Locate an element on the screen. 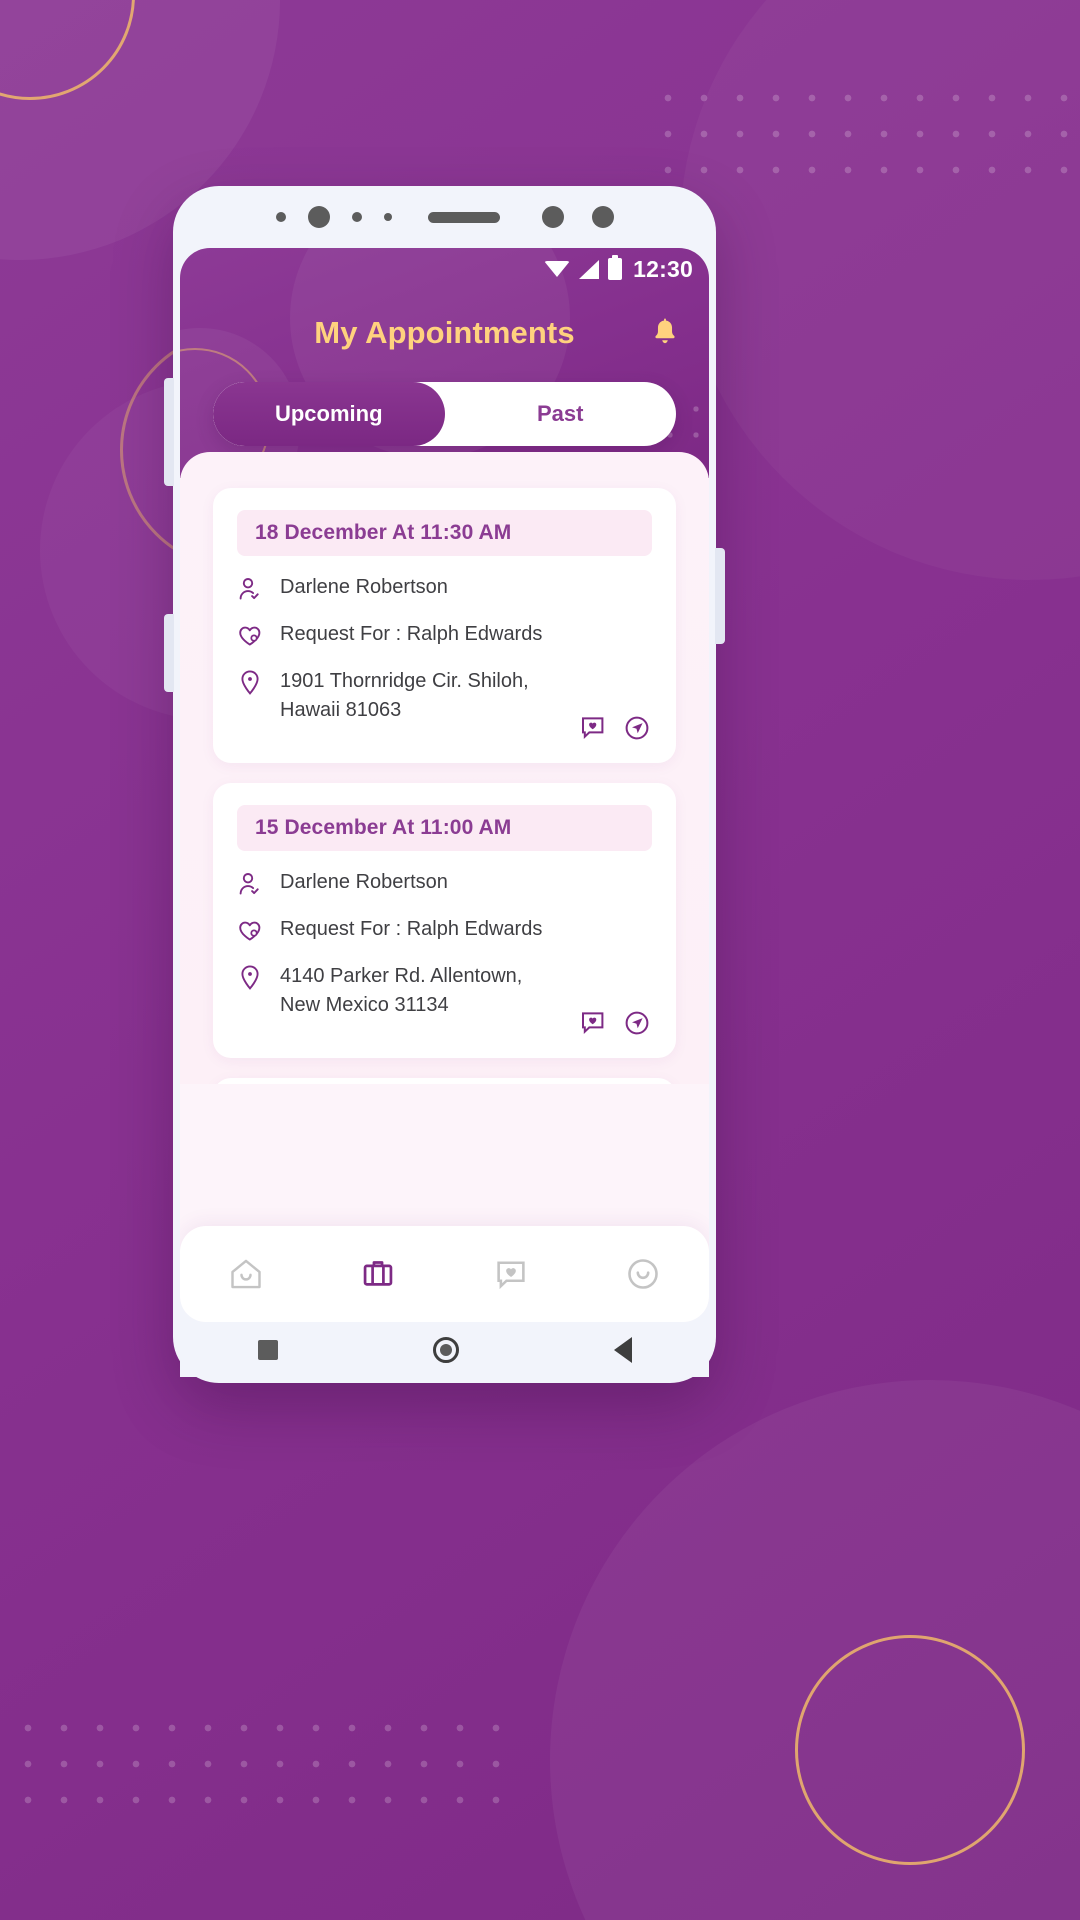 The image size is (1080, 1920). decorative-ring-top-left is located at coordinates (67, 50).